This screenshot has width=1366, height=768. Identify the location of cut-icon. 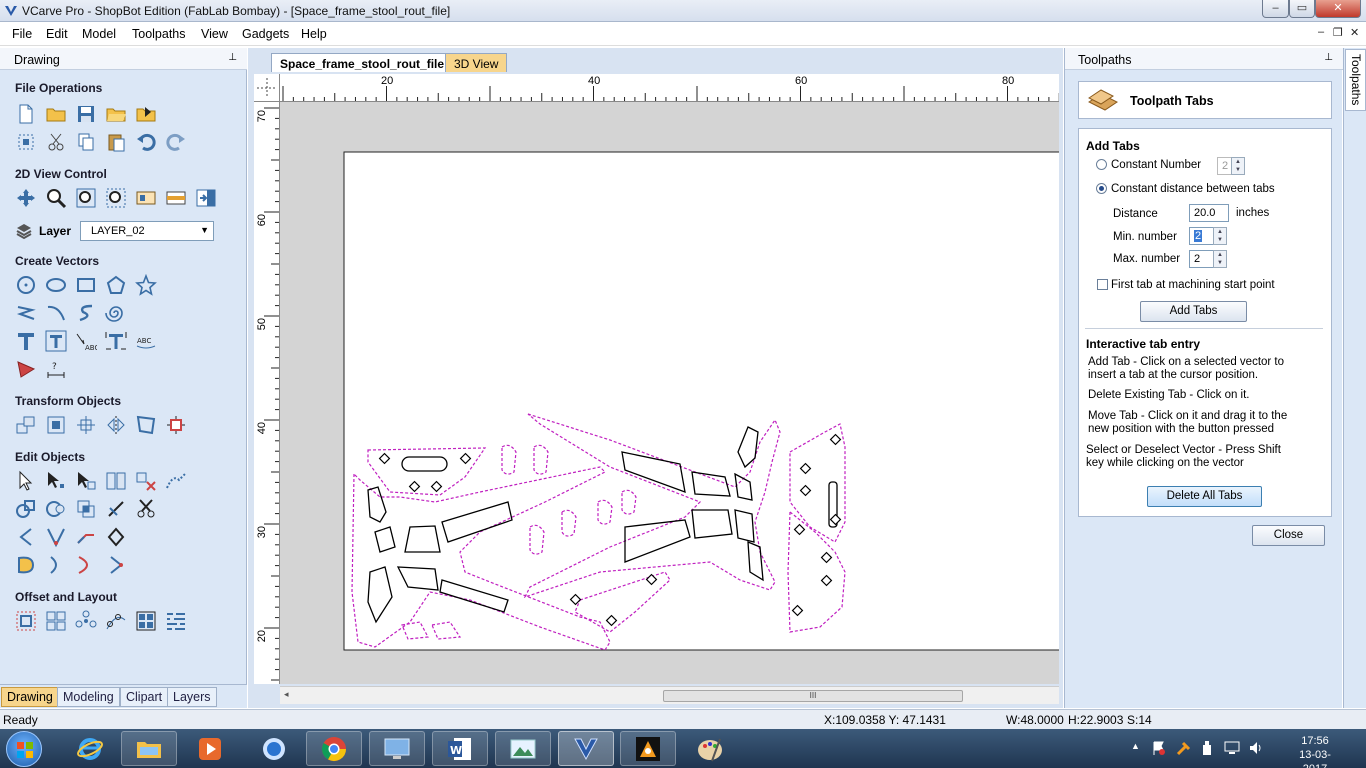
(56, 142).